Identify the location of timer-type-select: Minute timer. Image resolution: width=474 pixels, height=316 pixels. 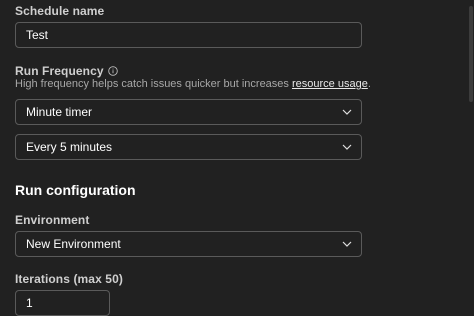
(188, 112).